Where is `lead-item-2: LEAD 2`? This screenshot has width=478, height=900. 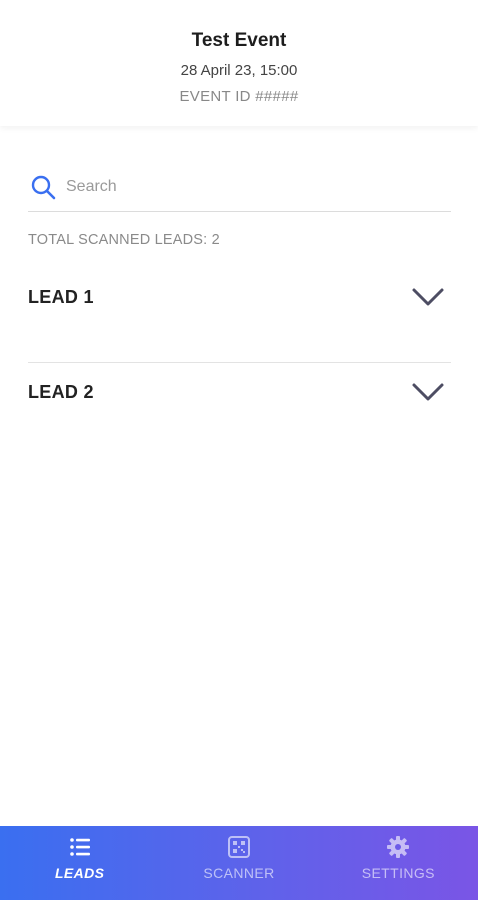 lead-item-2: LEAD 2 is located at coordinates (239, 392).